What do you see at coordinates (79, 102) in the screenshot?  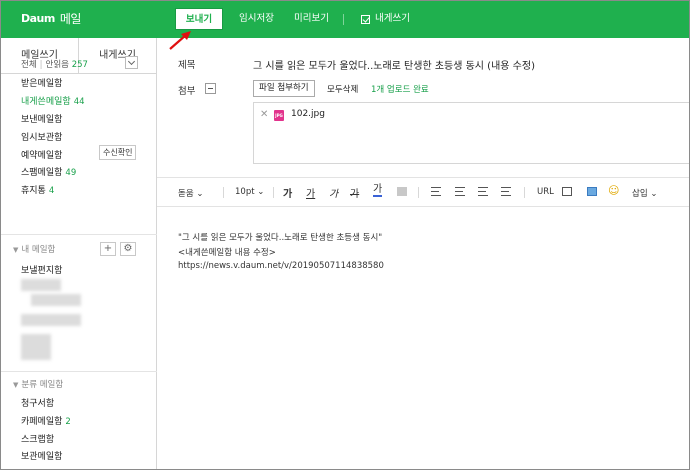 I see `folder-count: 44` at bounding box center [79, 102].